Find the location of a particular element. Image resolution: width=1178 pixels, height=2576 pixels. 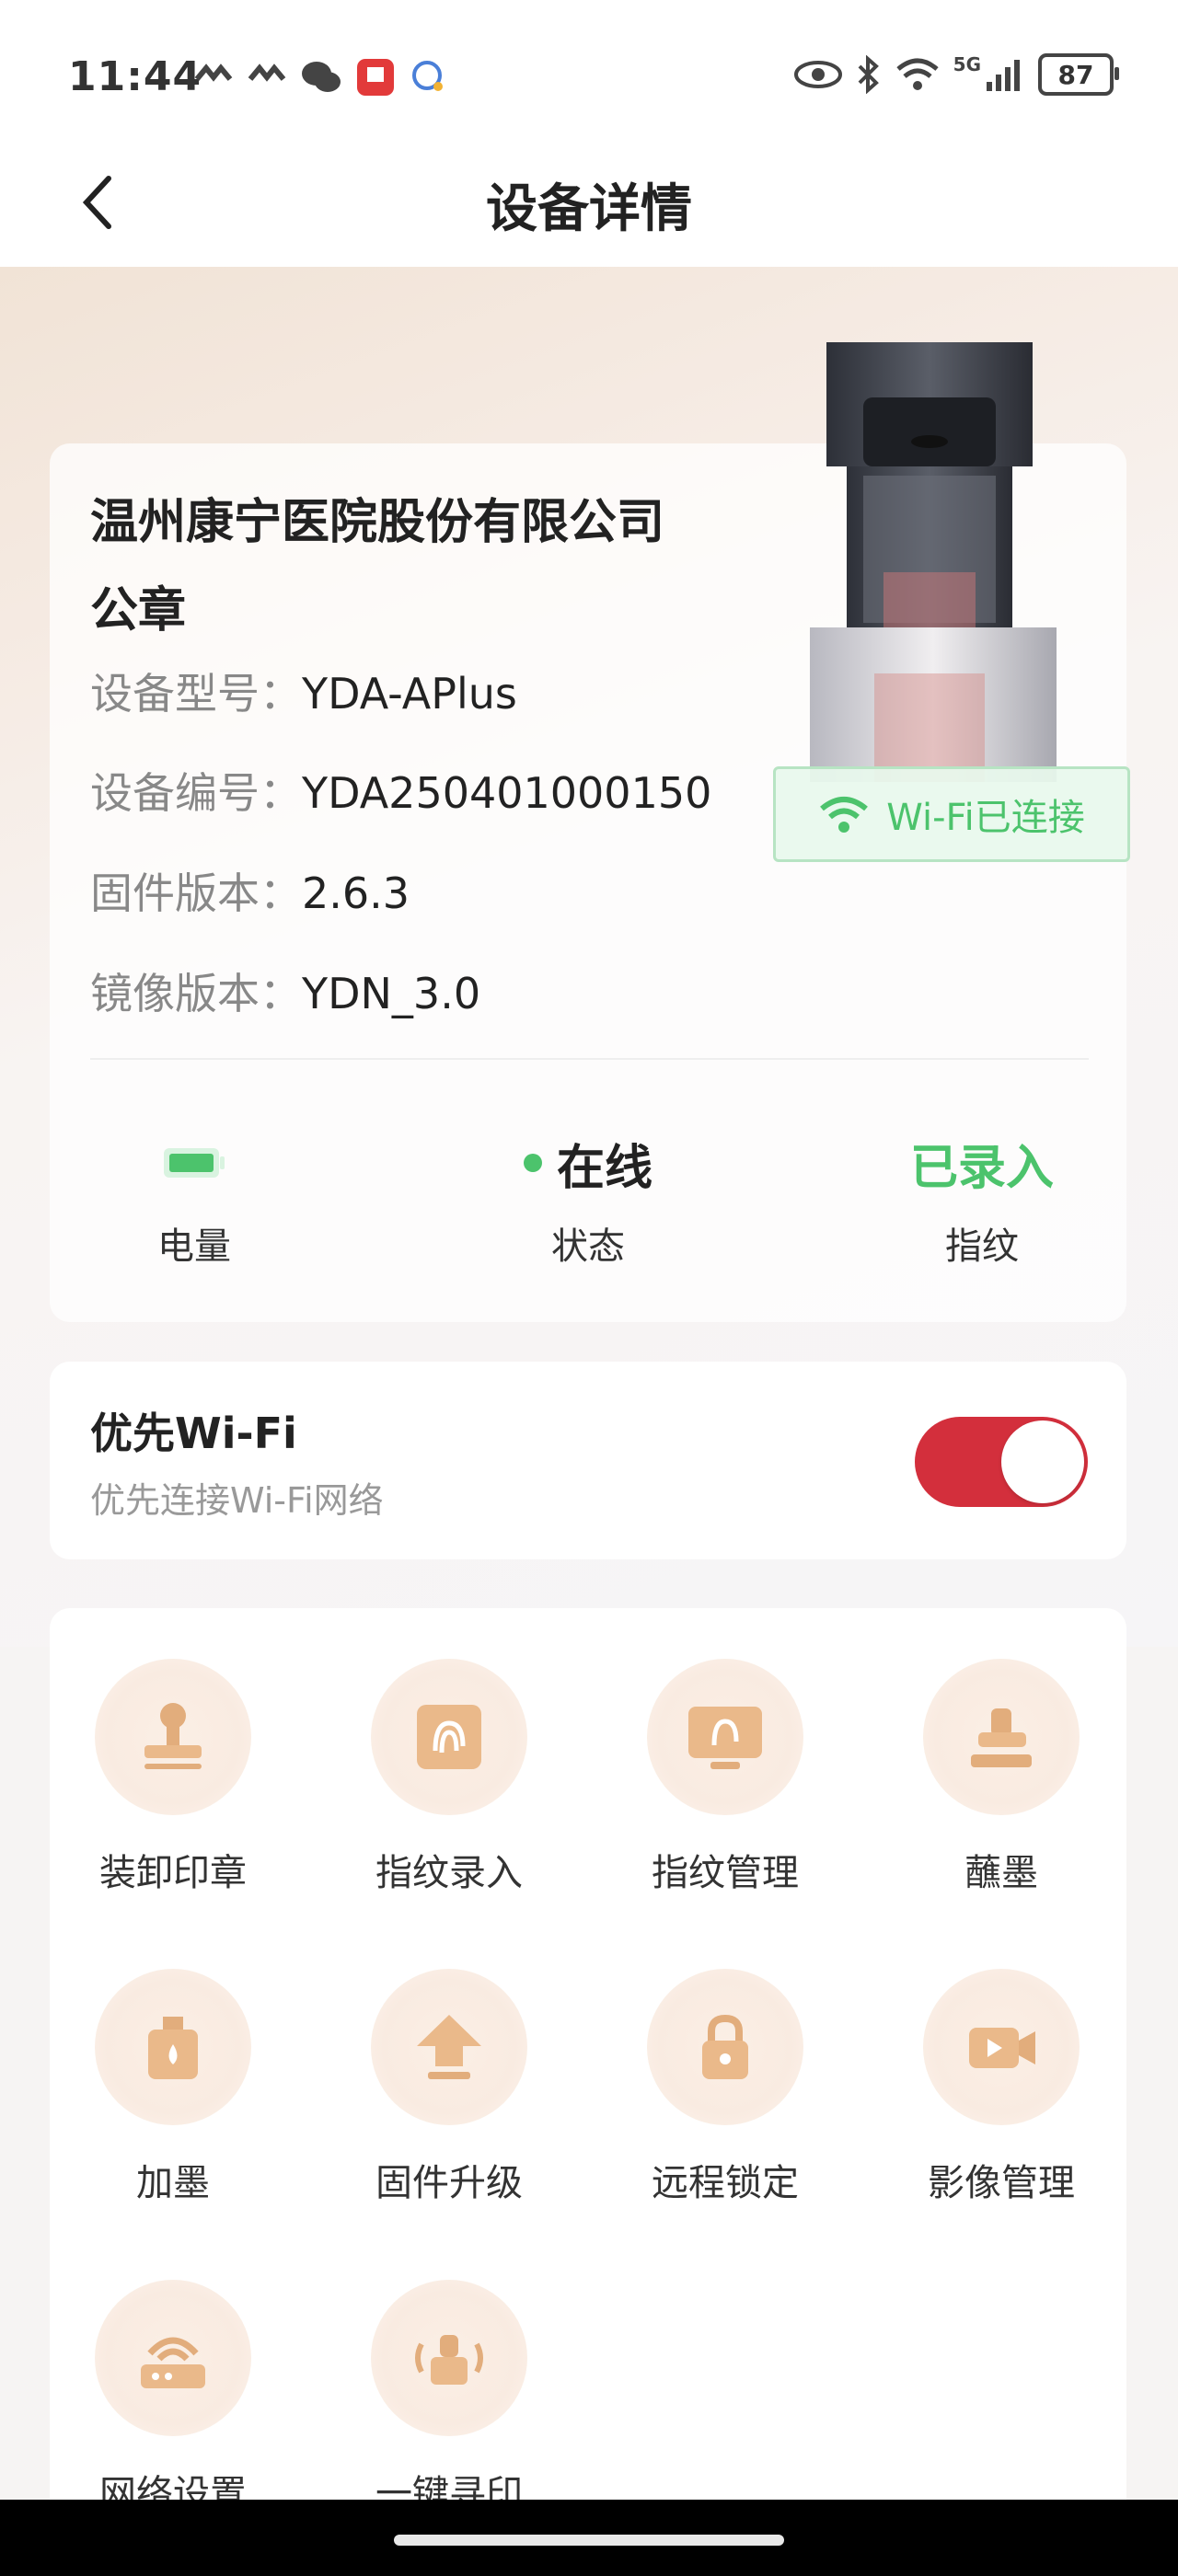

preference-title: 优先Wi-Fi is located at coordinates (193, 1433).